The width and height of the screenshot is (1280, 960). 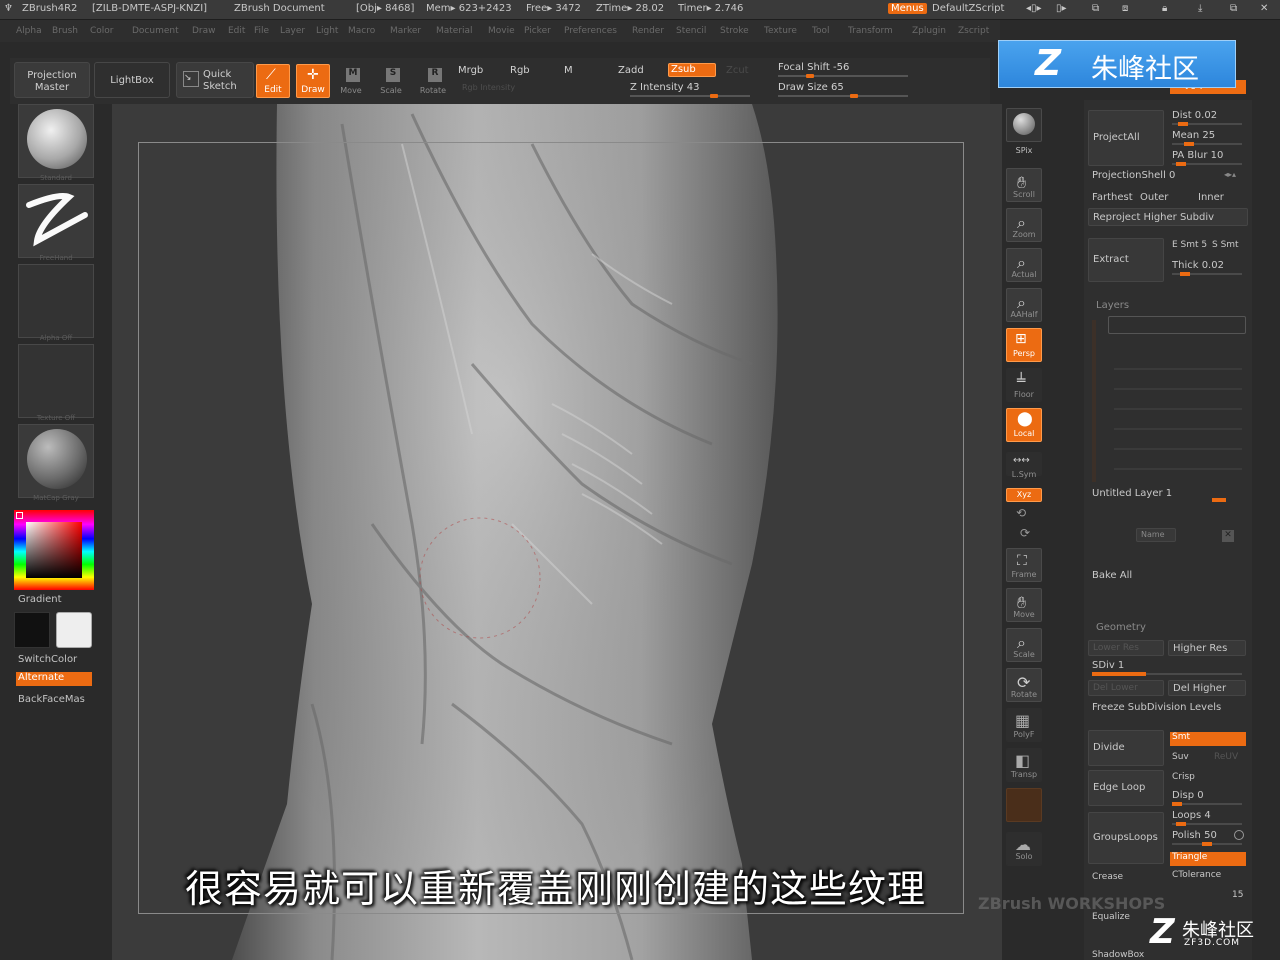 I want to click on switch-color-button: SwitchColor, so click(x=47, y=659).